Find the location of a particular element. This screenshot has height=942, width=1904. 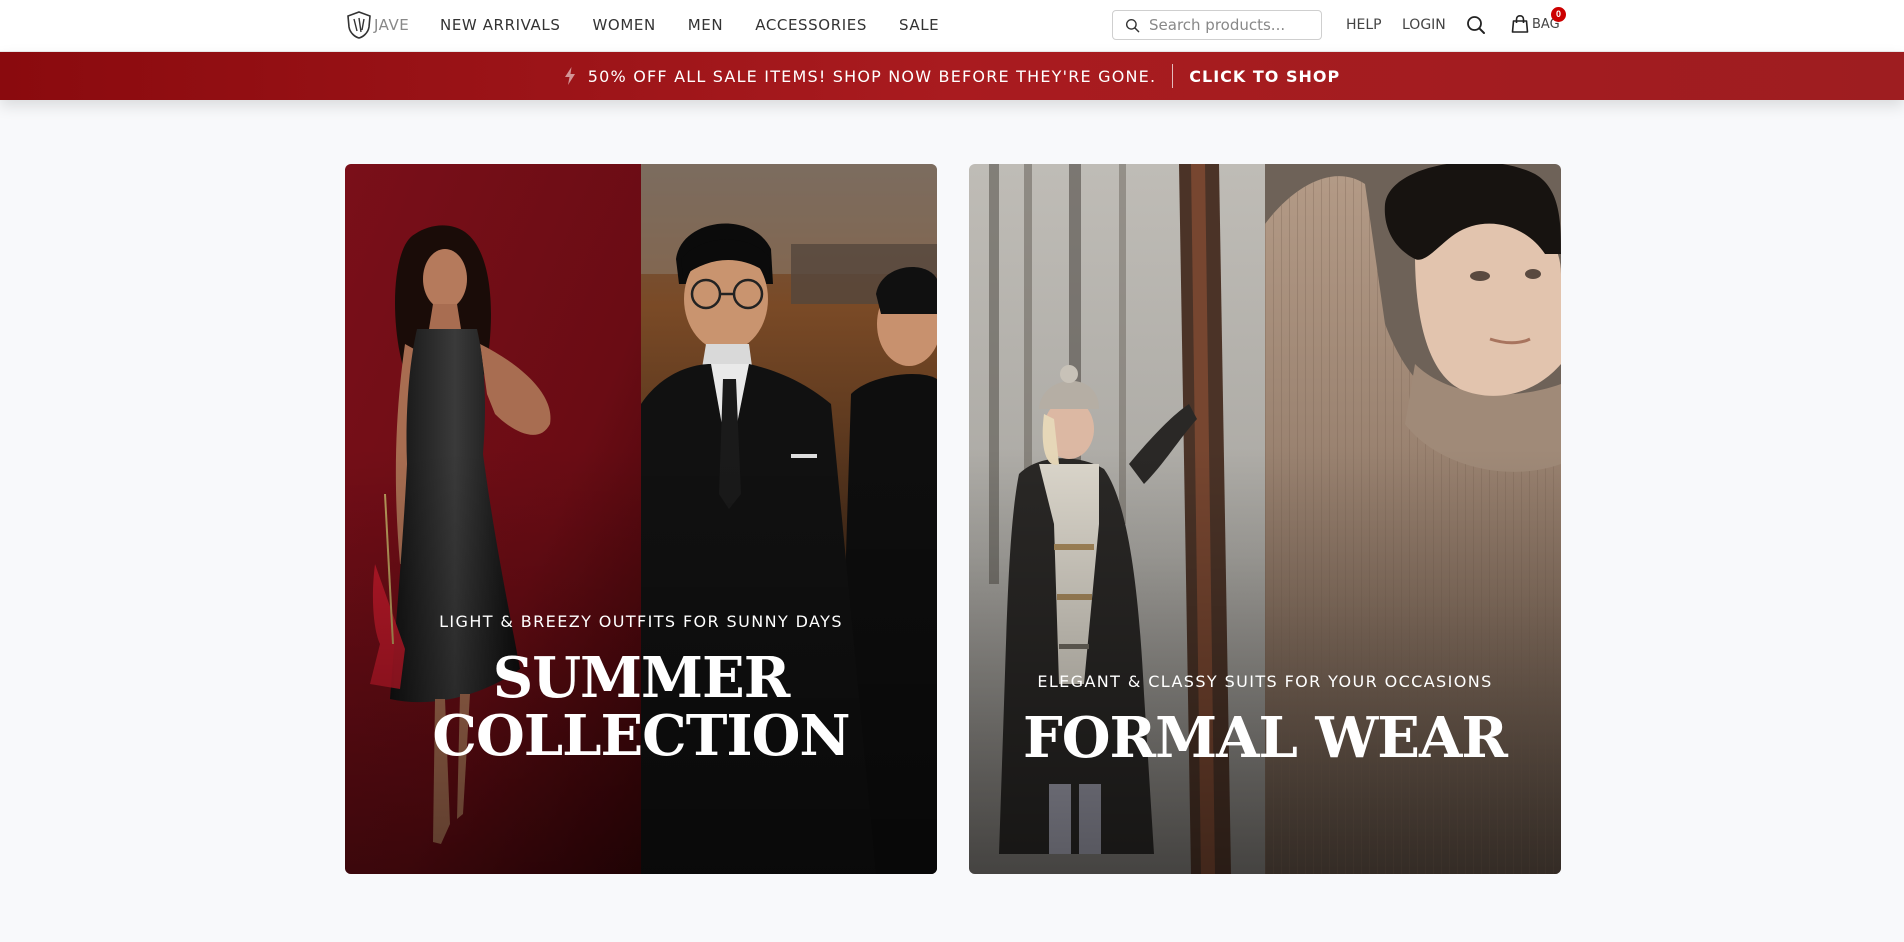

search-input is located at coordinates (1234, 25).